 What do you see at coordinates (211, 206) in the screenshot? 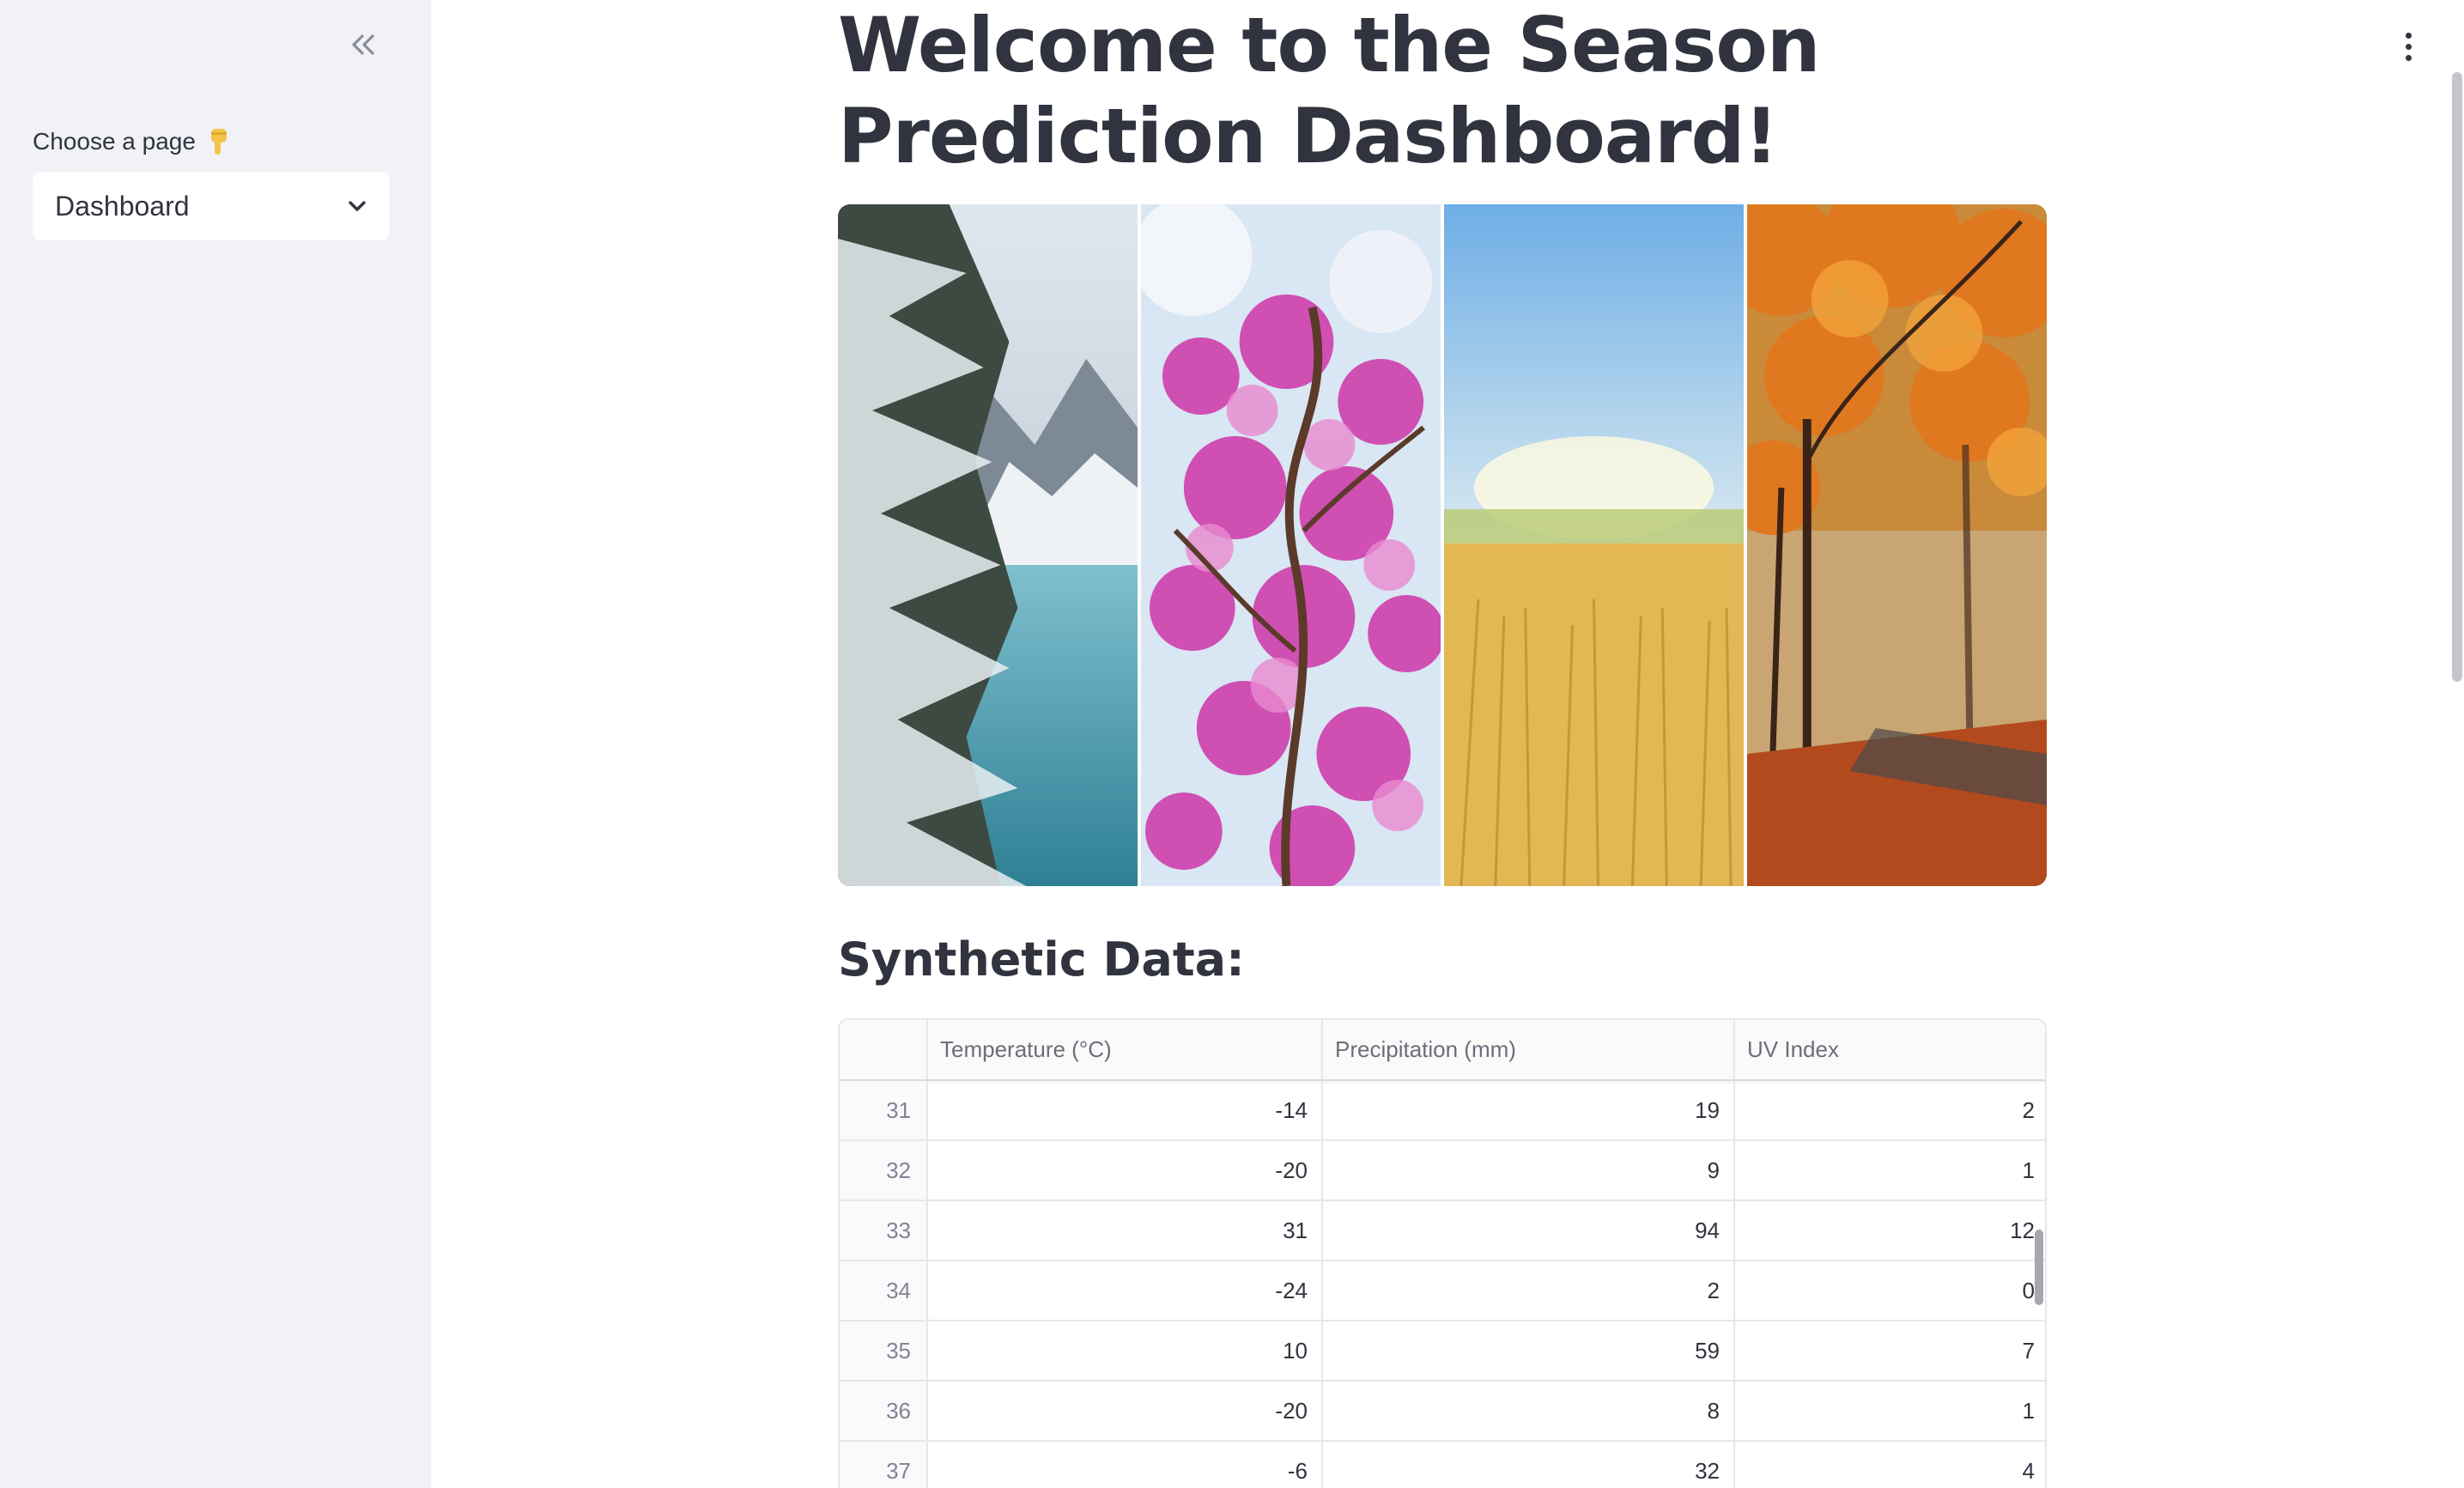
I see `page-select: Dashboard` at bounding box center [211, 206].